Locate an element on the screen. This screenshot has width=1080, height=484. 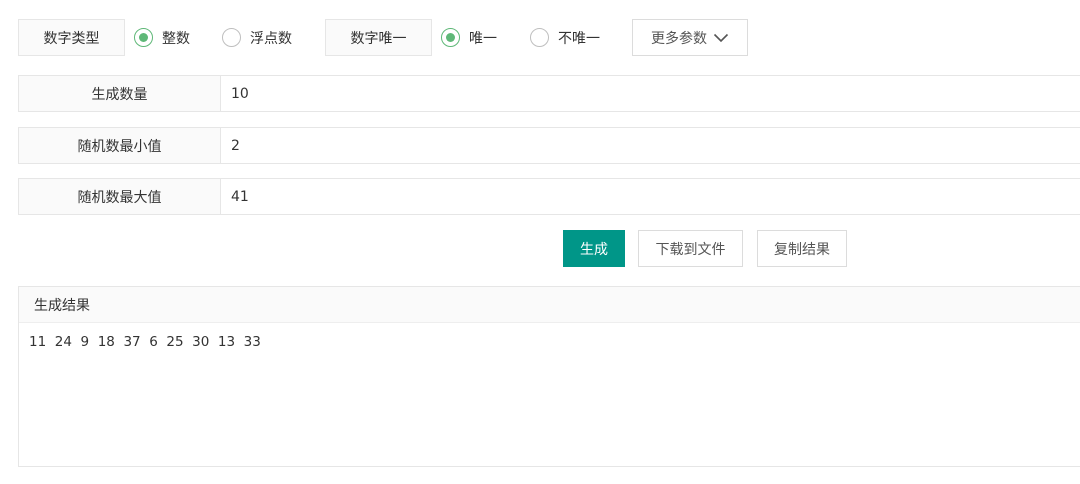
count-row: 生成数量 is located at coordinates (549, 93).